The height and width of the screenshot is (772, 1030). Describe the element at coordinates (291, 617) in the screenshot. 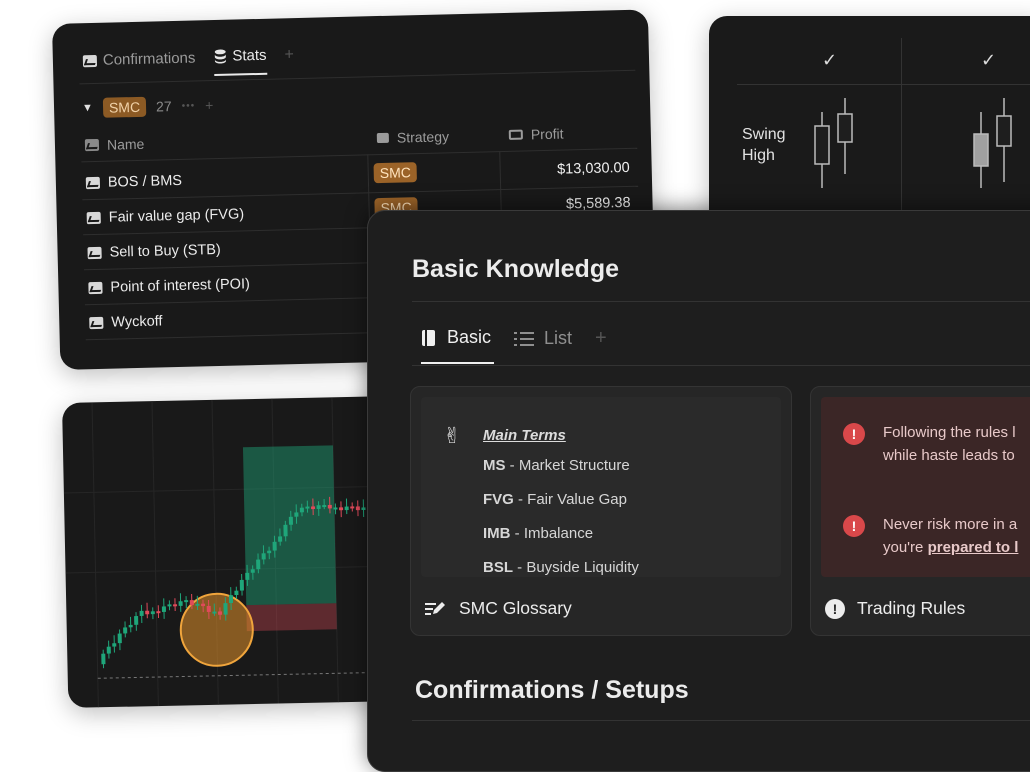

I see `loss-zone` at that location.